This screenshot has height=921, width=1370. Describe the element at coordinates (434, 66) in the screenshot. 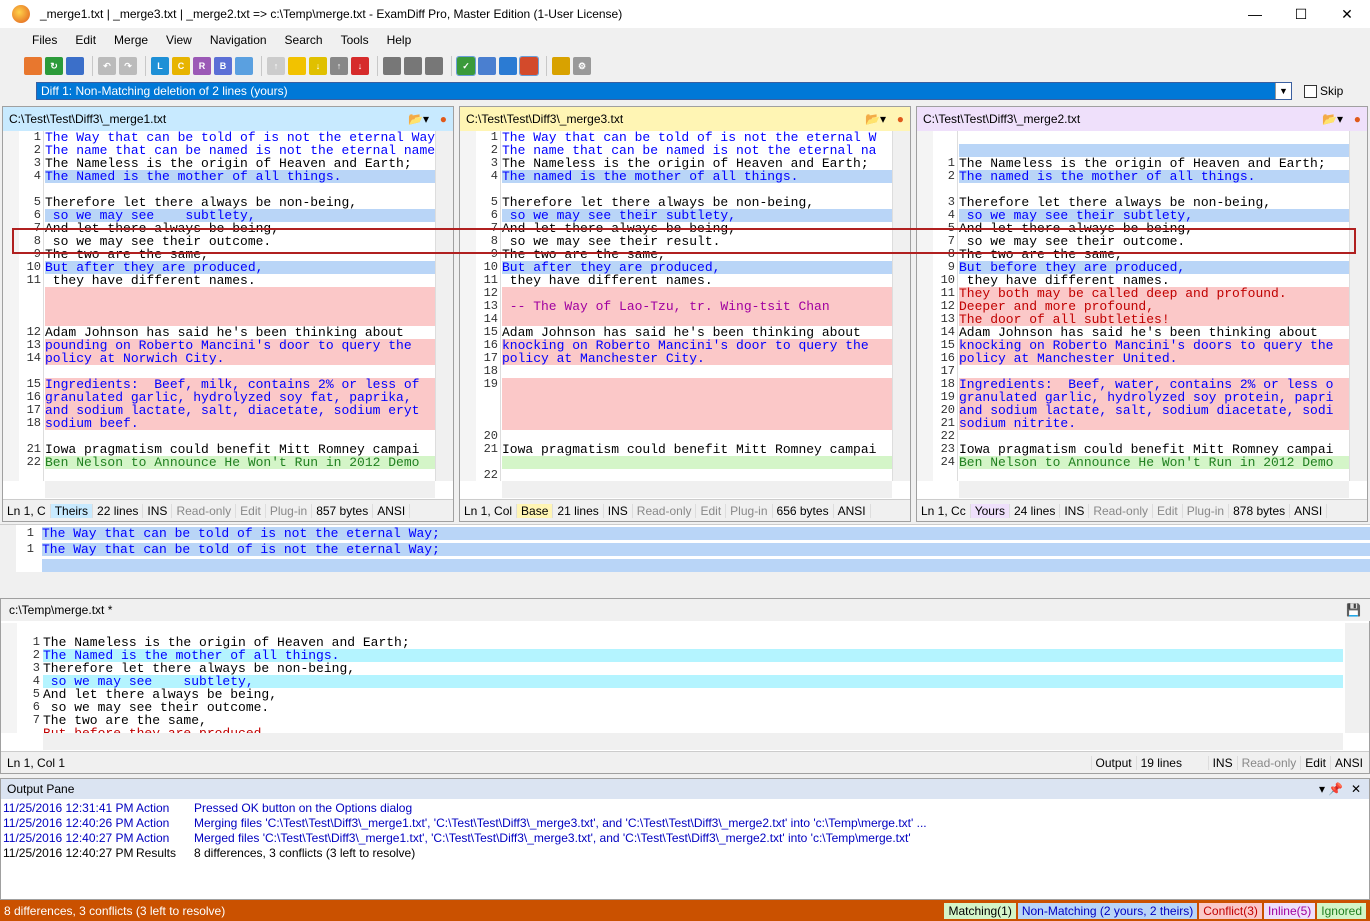

I see `find-prev-icon` at that location.